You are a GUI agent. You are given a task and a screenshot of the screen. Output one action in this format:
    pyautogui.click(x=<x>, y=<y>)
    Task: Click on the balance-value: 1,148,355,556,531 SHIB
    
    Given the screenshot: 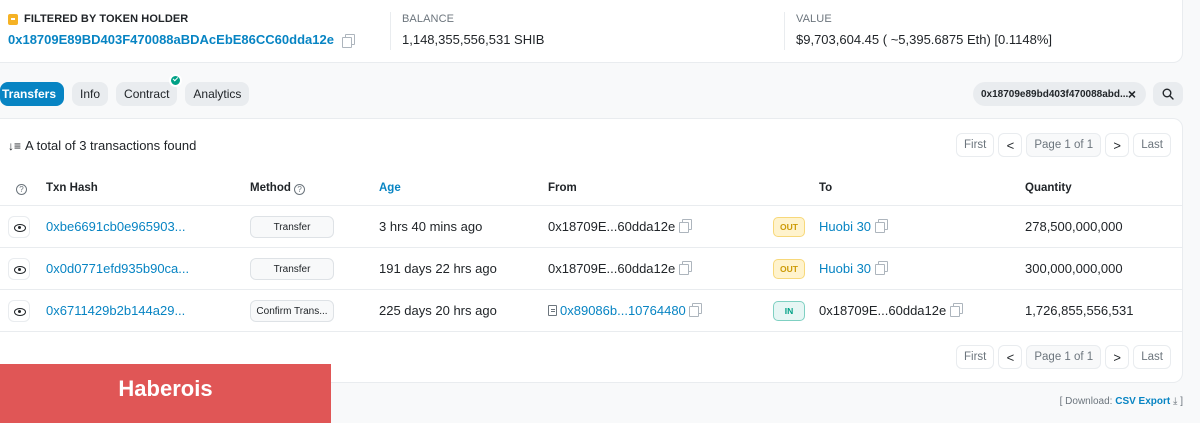 What is the action you would take?
    pyautogui.click(x=473, y=39)
    